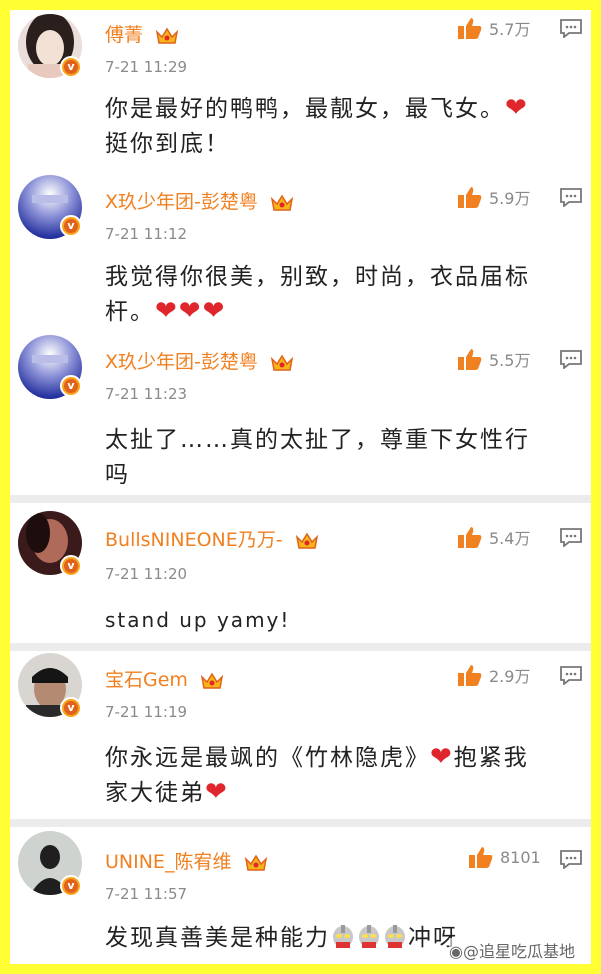 The image size is (601, 974). I want to click on username: 傅菁, so click(142, 33).